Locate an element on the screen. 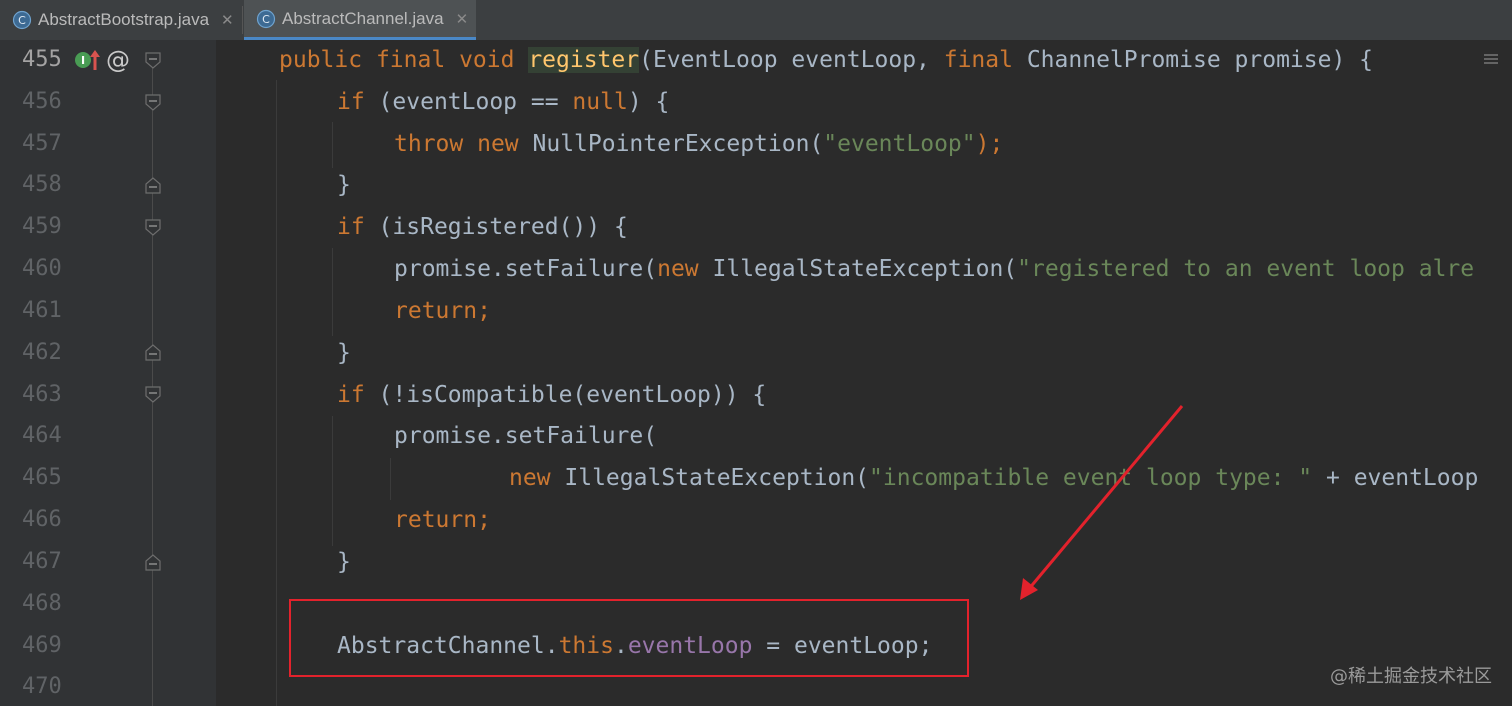 Image resolution: width=1512 pixels, height=706 pixels. line-number: 468 is located at coordinates (42, 603).